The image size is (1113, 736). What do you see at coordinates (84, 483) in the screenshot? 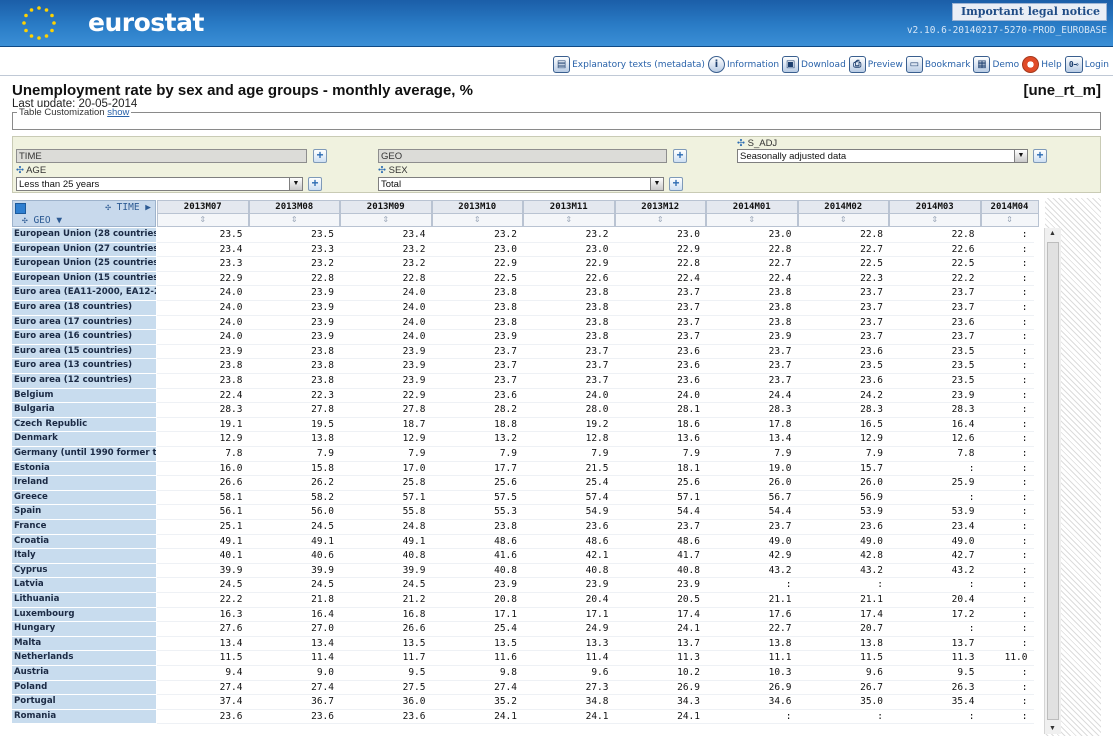
I see `row-header: Ireland` at bounding box center [84, 483].